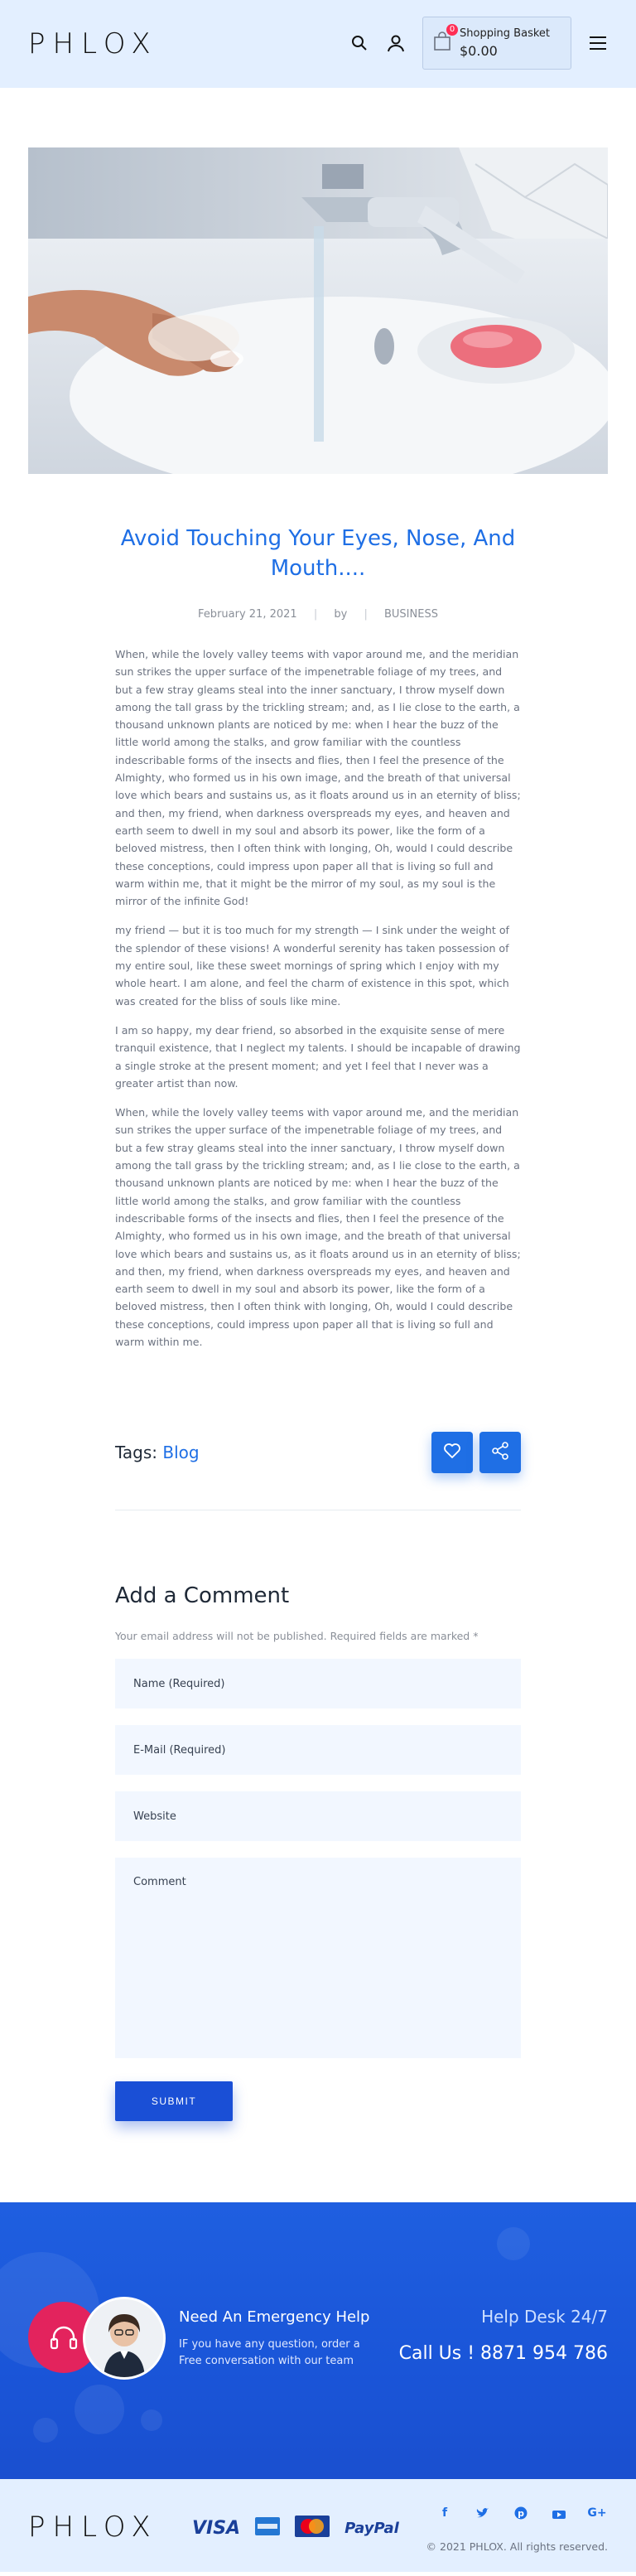 This screenshot has width=636, height=2576. Describe the element at coordinates (476, 1453) in the screenshot. I see `post-actions` at that location.